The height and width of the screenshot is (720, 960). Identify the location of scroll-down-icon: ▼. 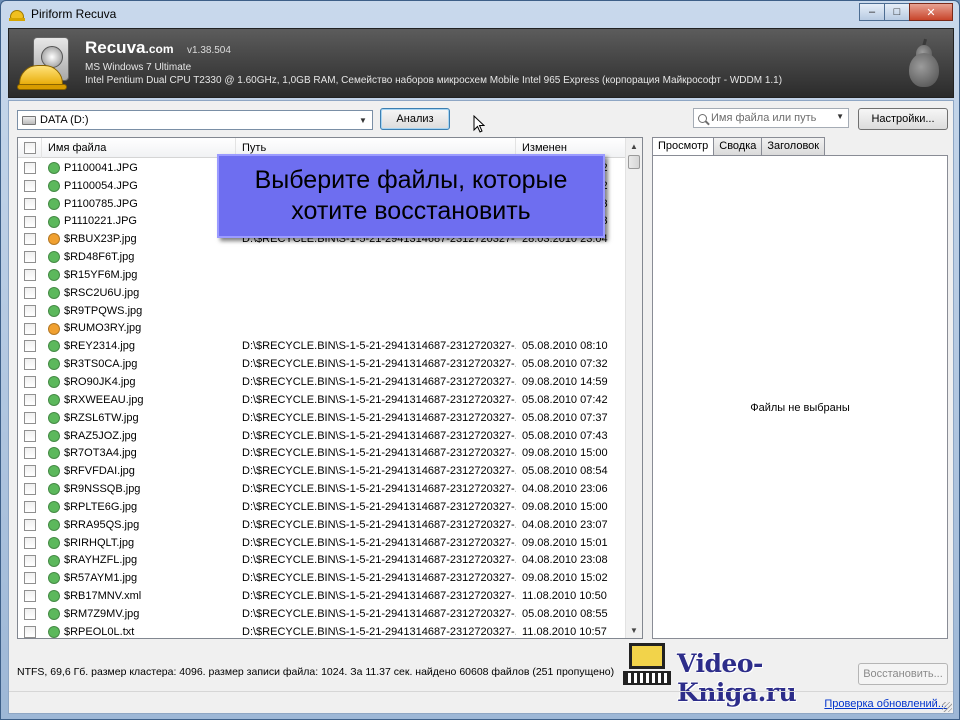
(634, 630).